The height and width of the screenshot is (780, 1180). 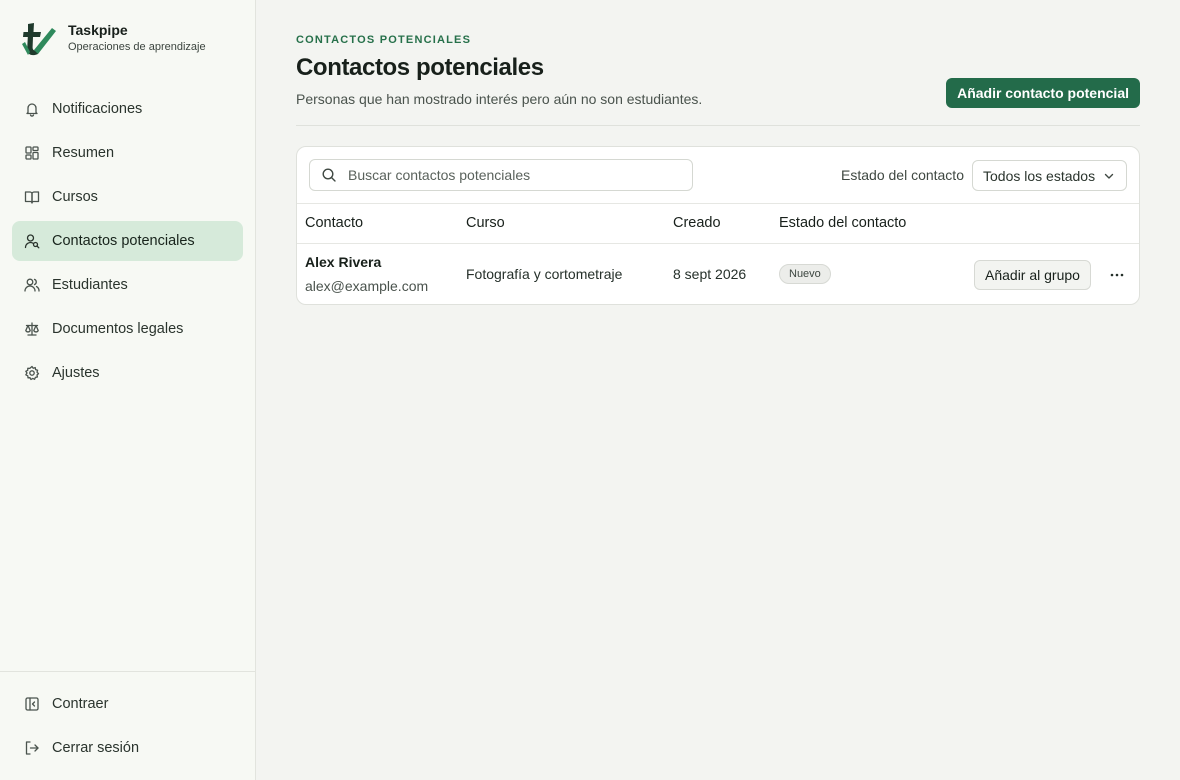 I want to click on collapse-sidebar-button: Contraer, so click(x=127, y=704).